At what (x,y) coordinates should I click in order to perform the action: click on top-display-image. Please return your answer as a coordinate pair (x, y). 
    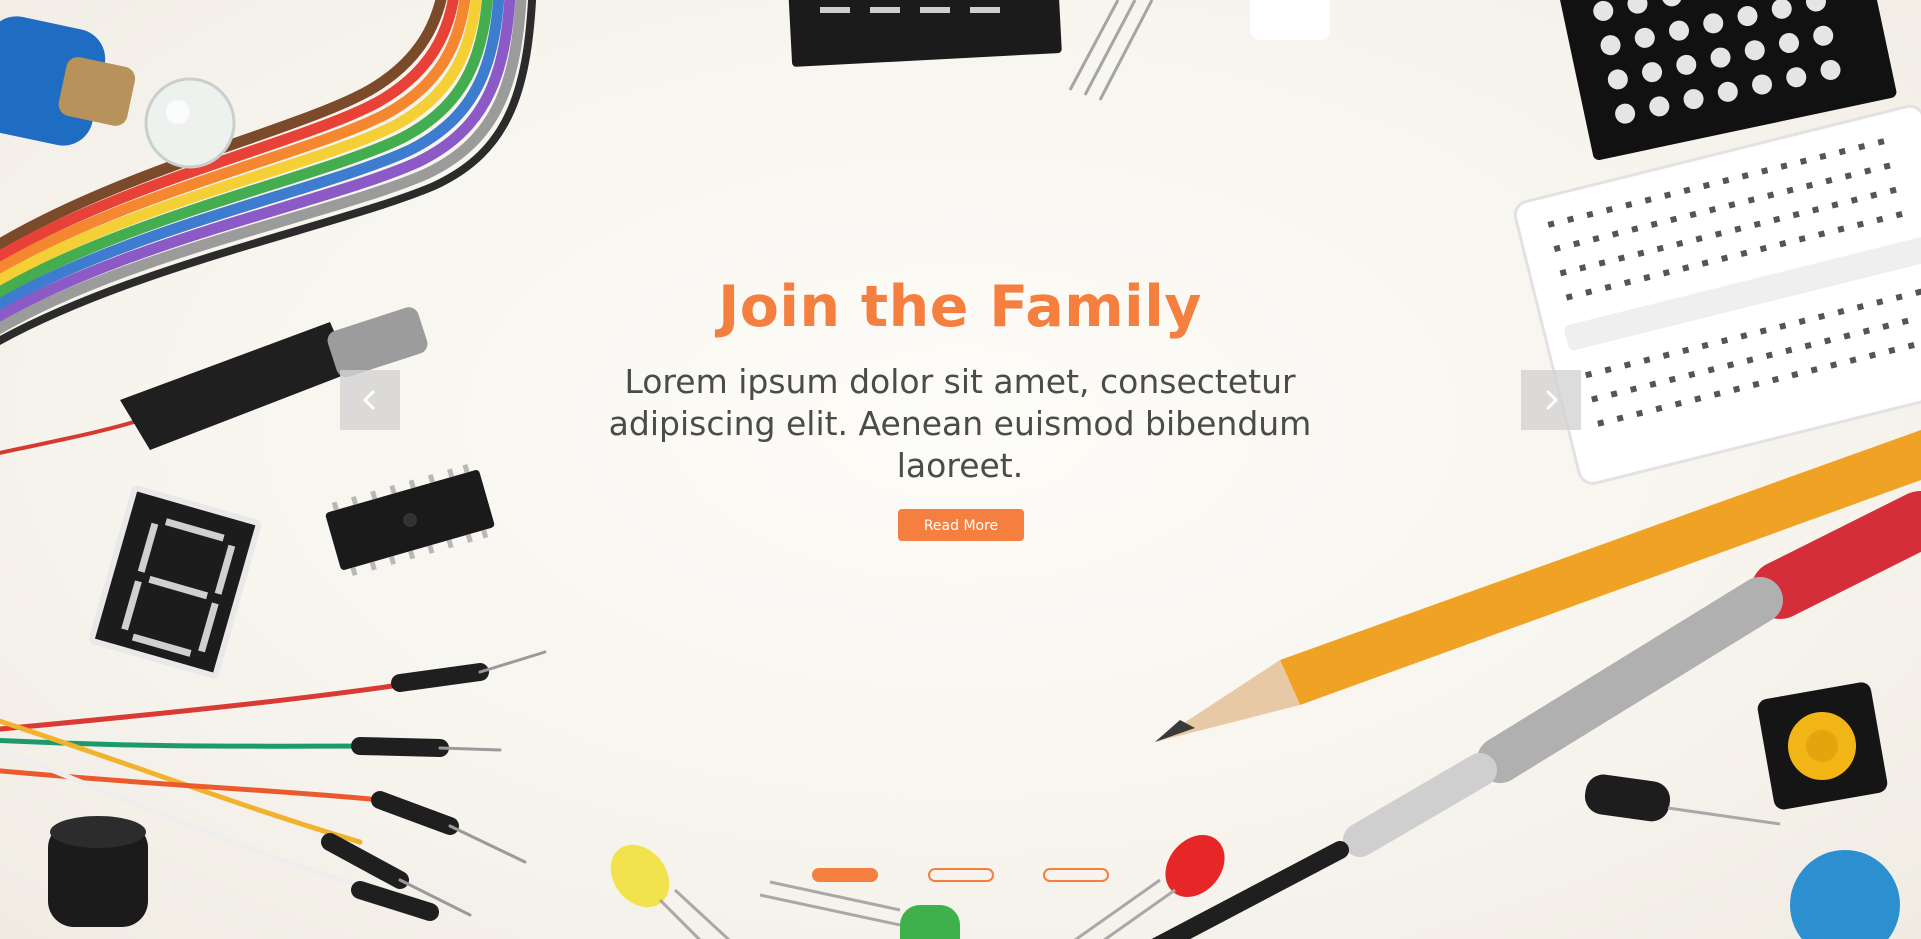
    Looking at the image, I should click on (1059, 50).